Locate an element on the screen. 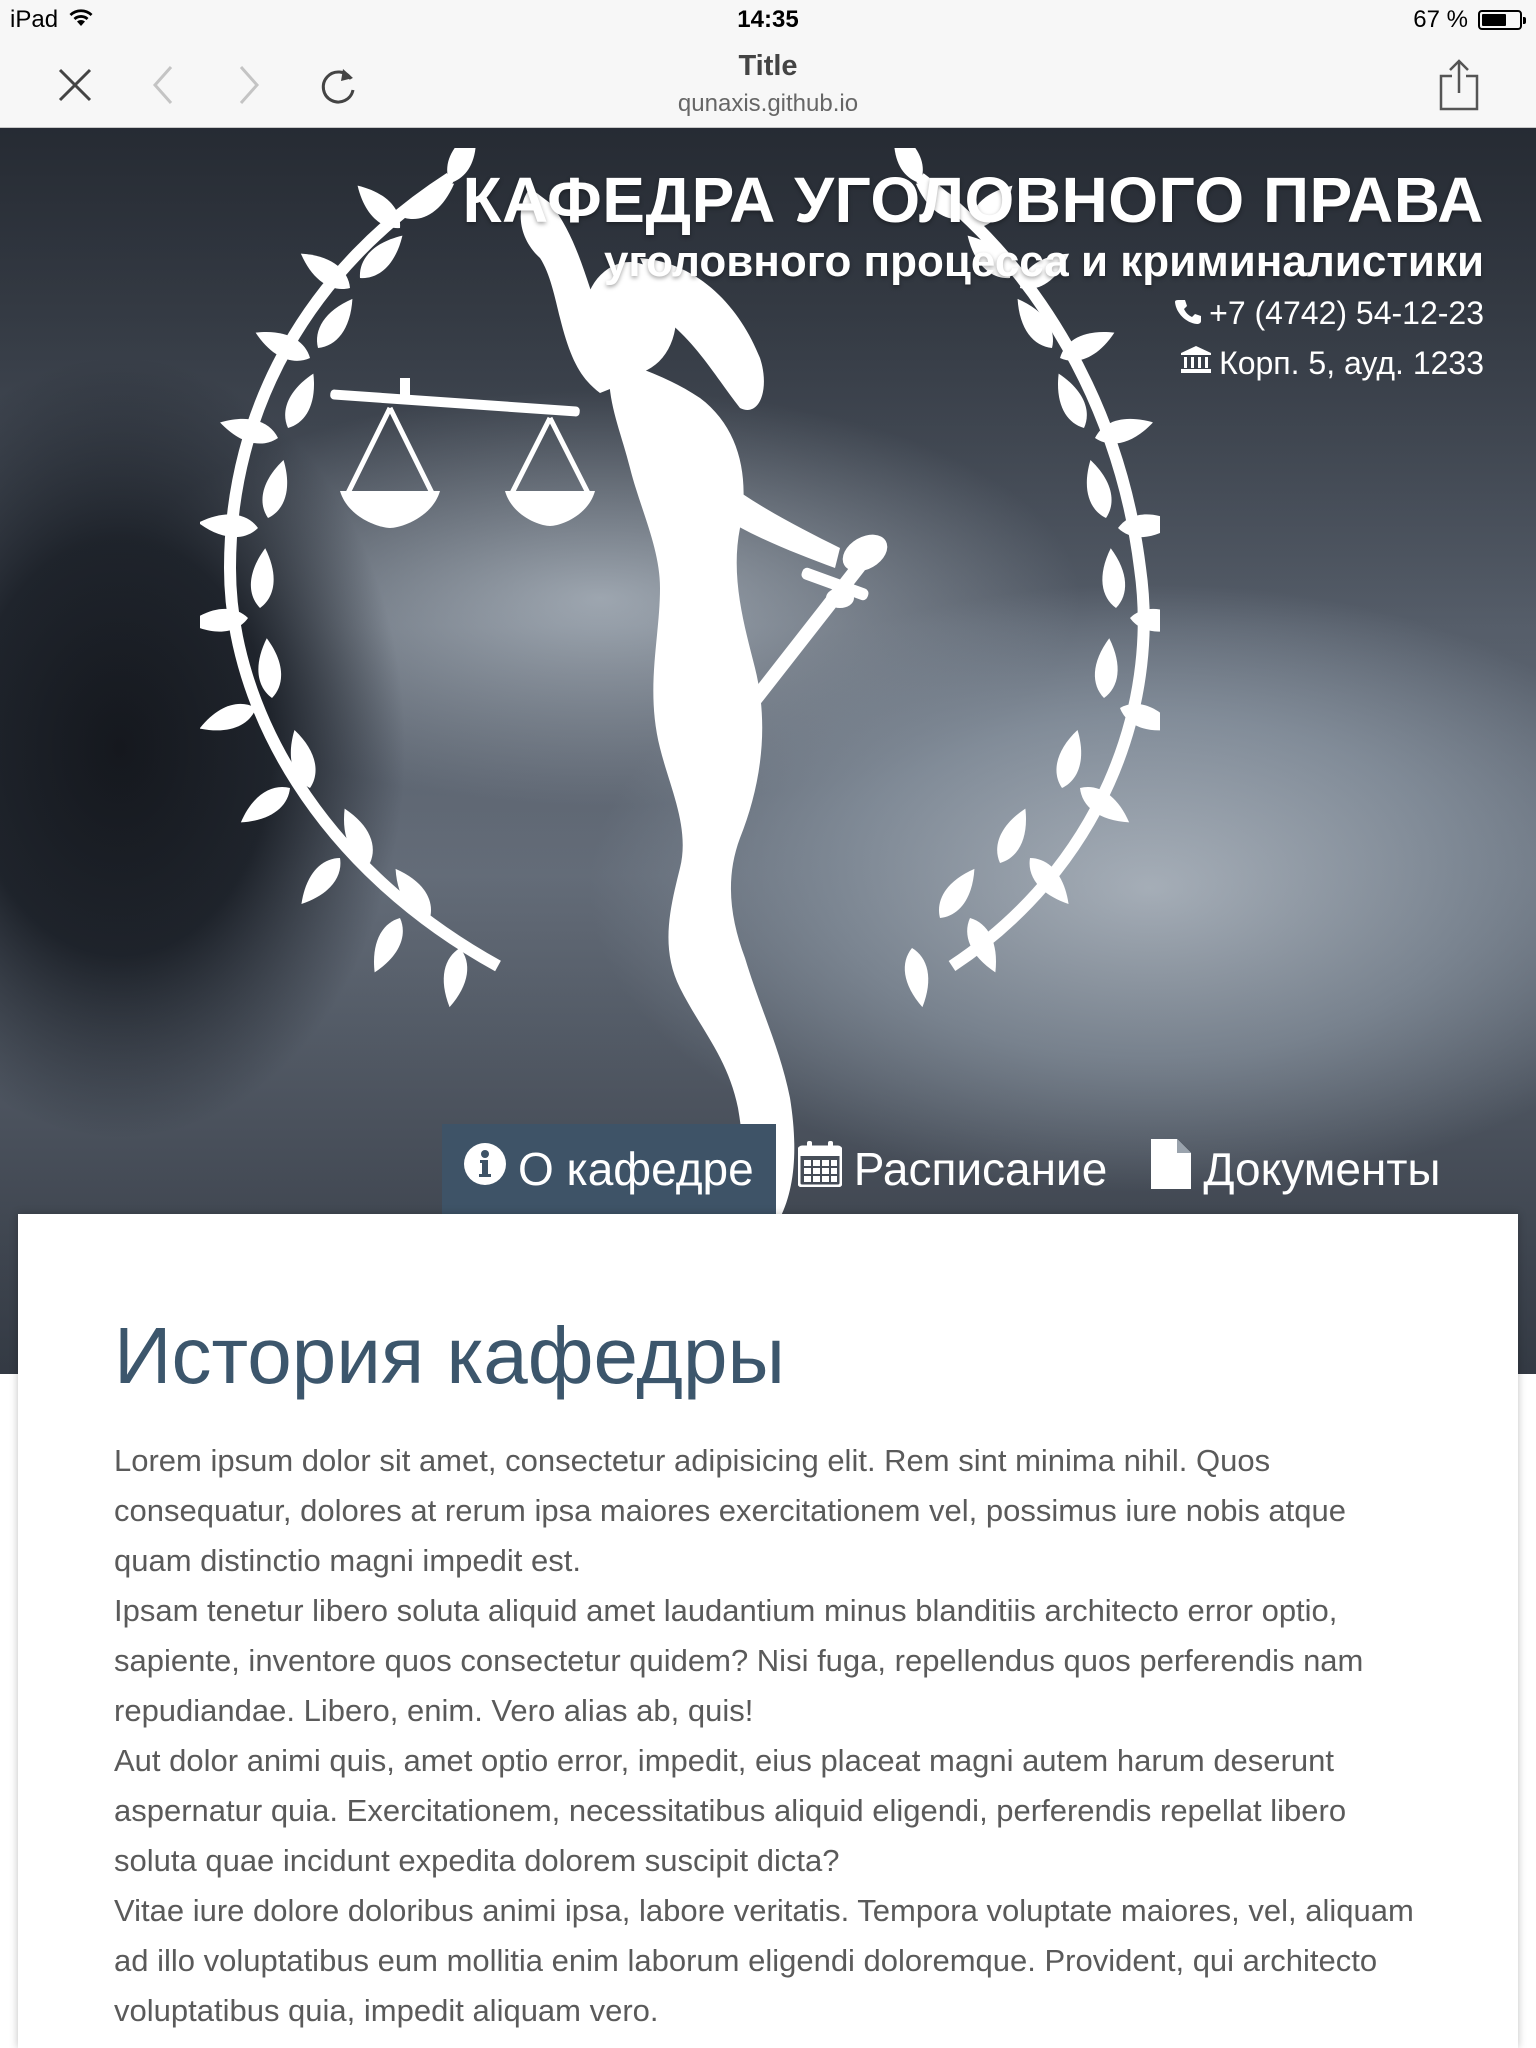 This screenshot has height=2048, width=1536. tab-about: О кафедре is located at coordinates (609, 1169).